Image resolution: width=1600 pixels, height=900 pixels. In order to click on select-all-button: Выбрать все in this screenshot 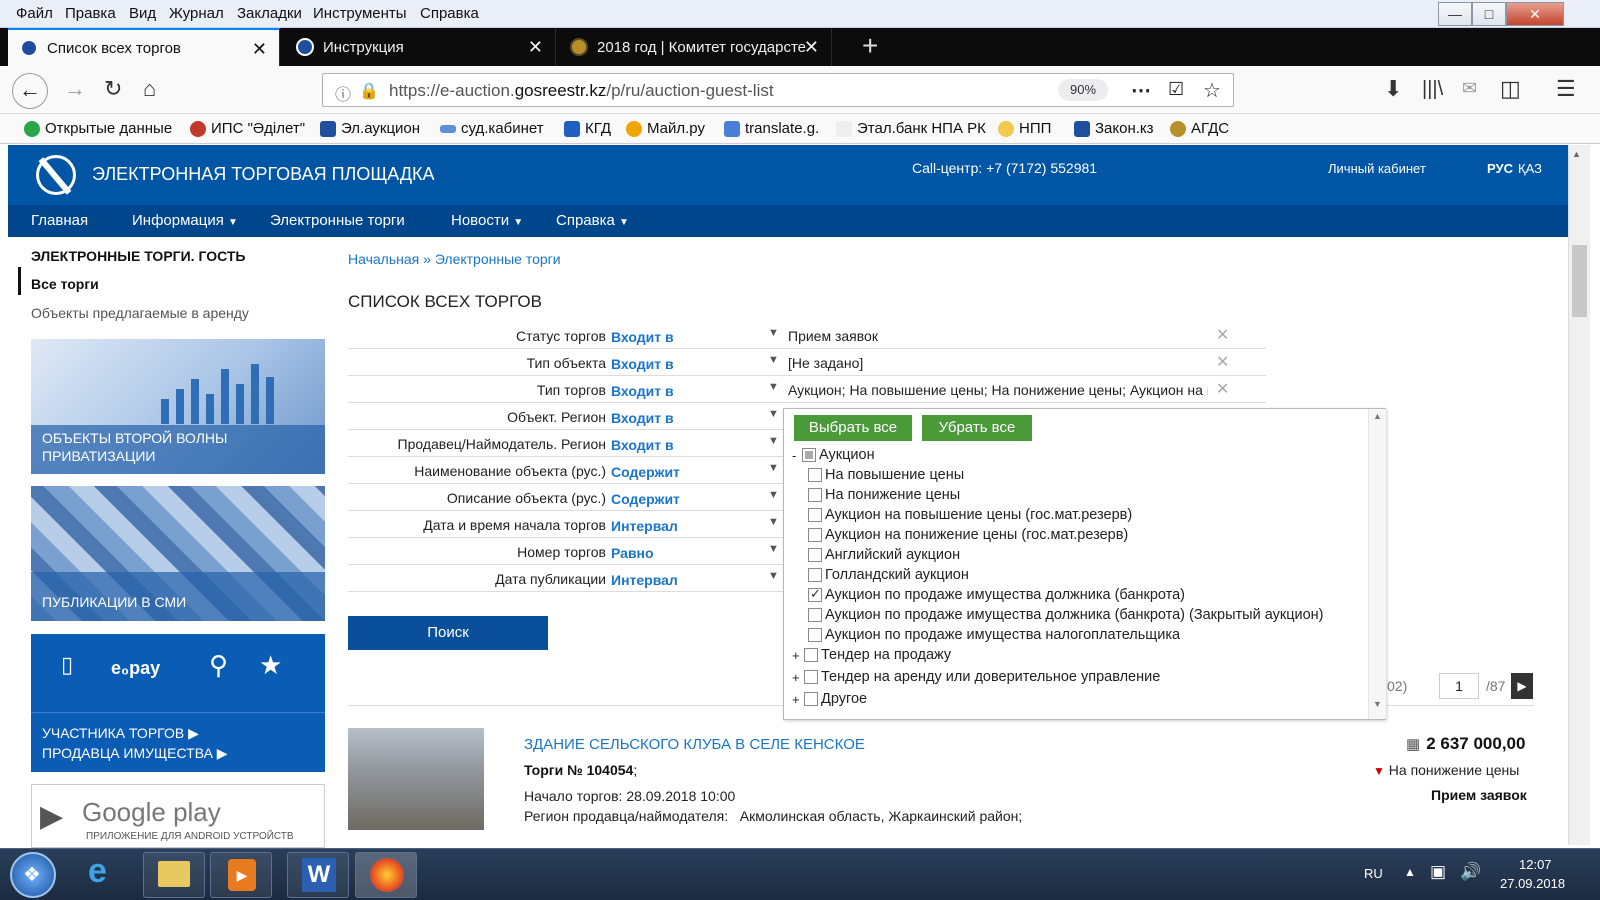, I will do `click(853, 428)`.